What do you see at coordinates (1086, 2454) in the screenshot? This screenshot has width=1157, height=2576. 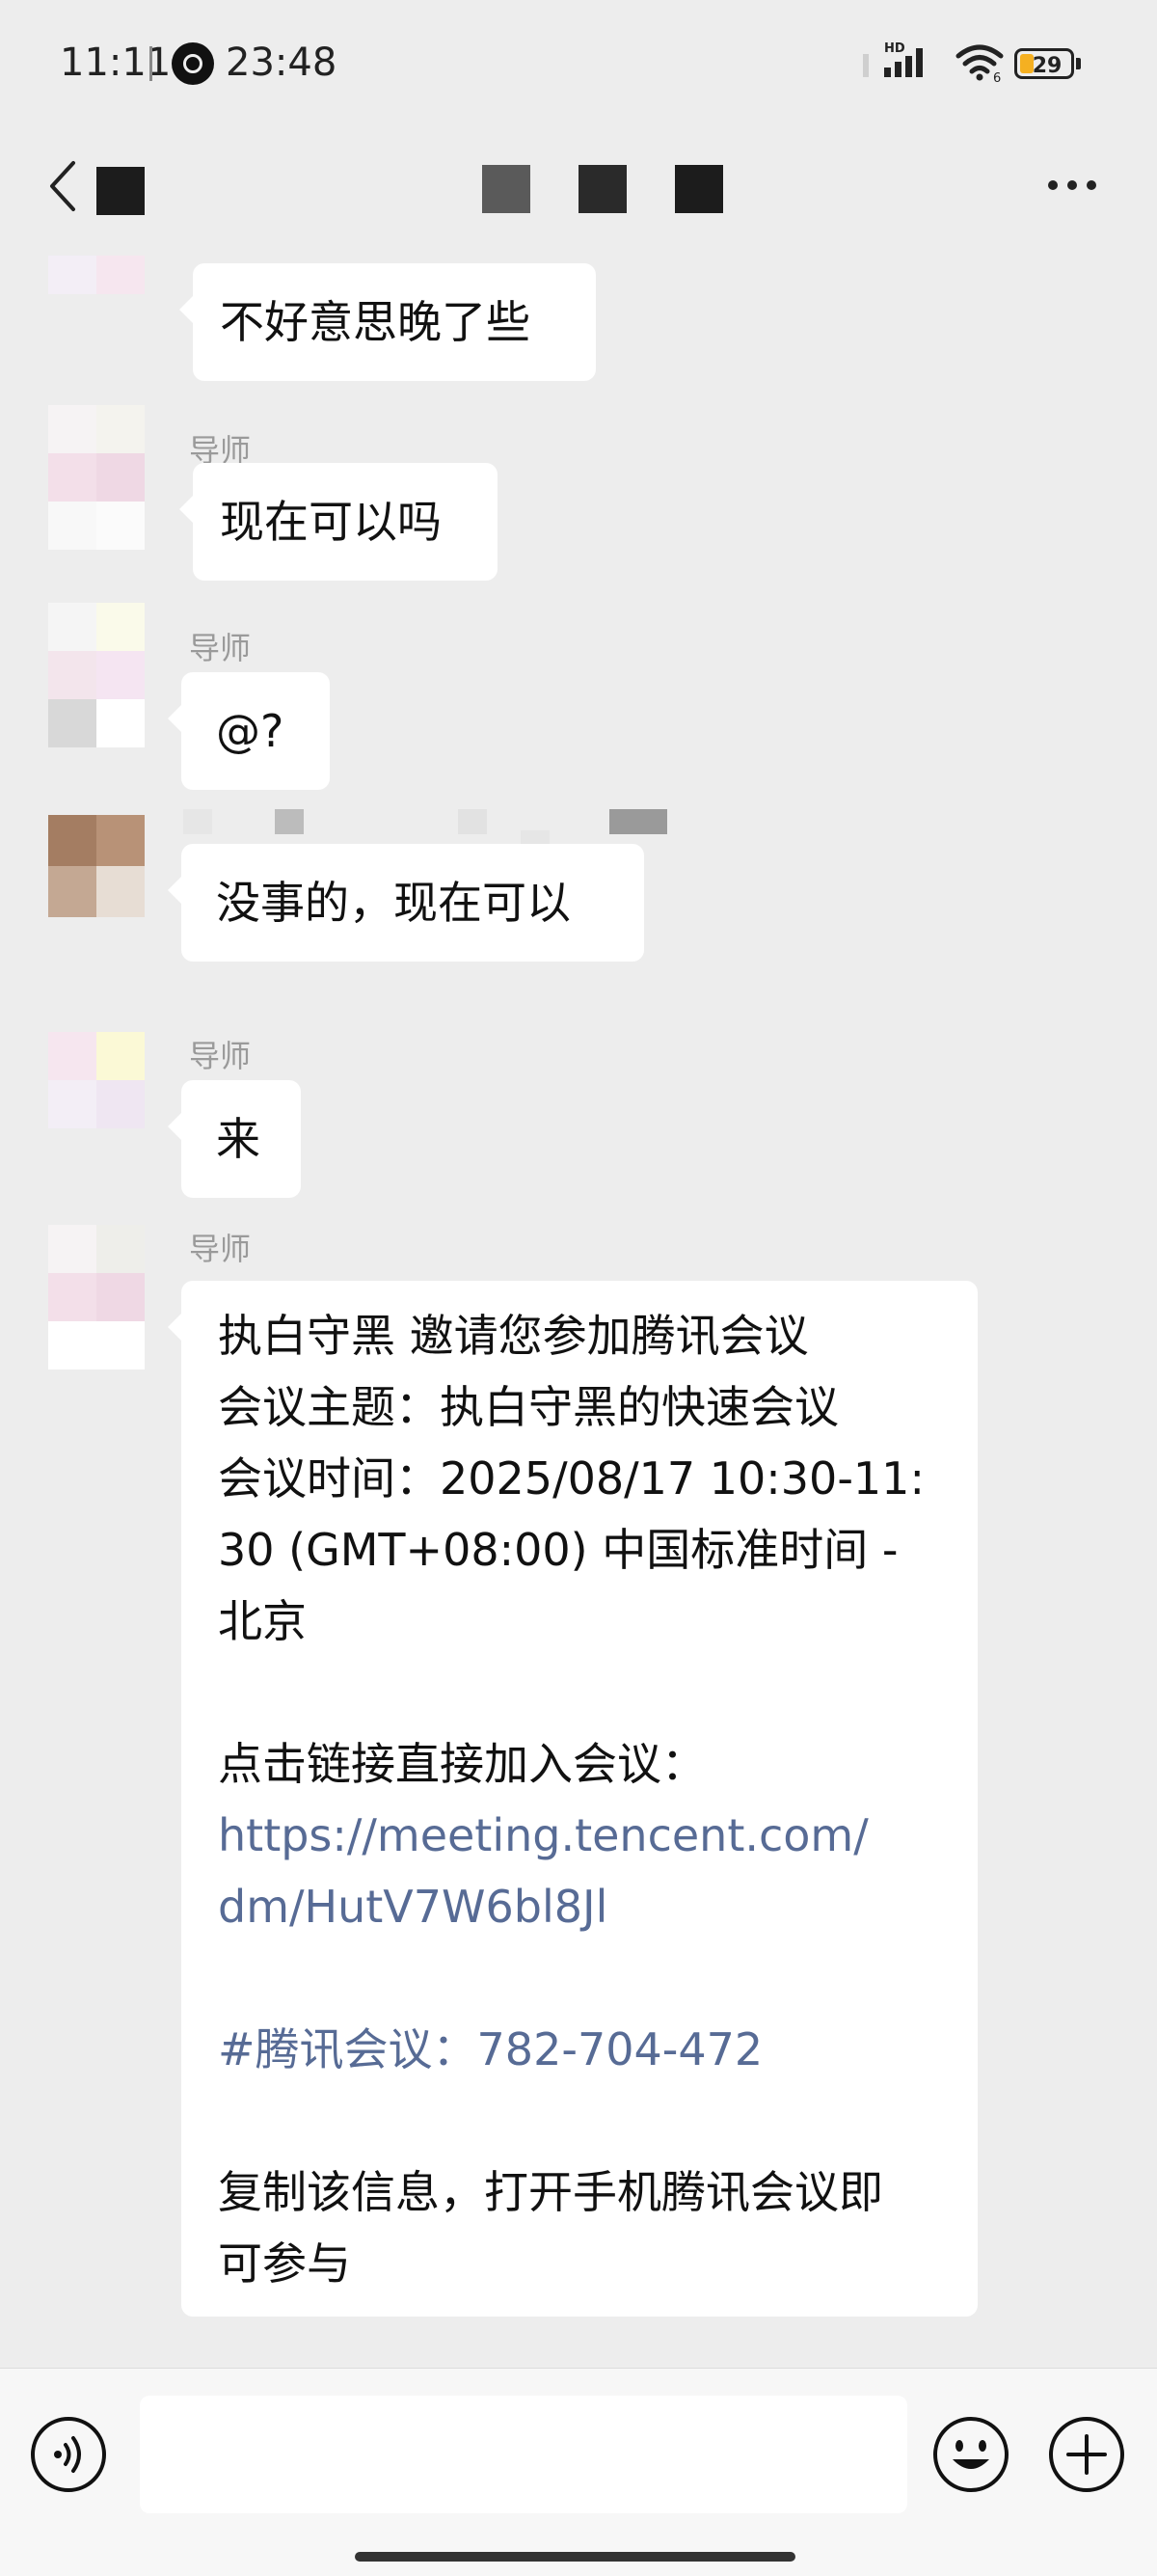 I see `plus-icon` at bounding box center [1086, 2454].